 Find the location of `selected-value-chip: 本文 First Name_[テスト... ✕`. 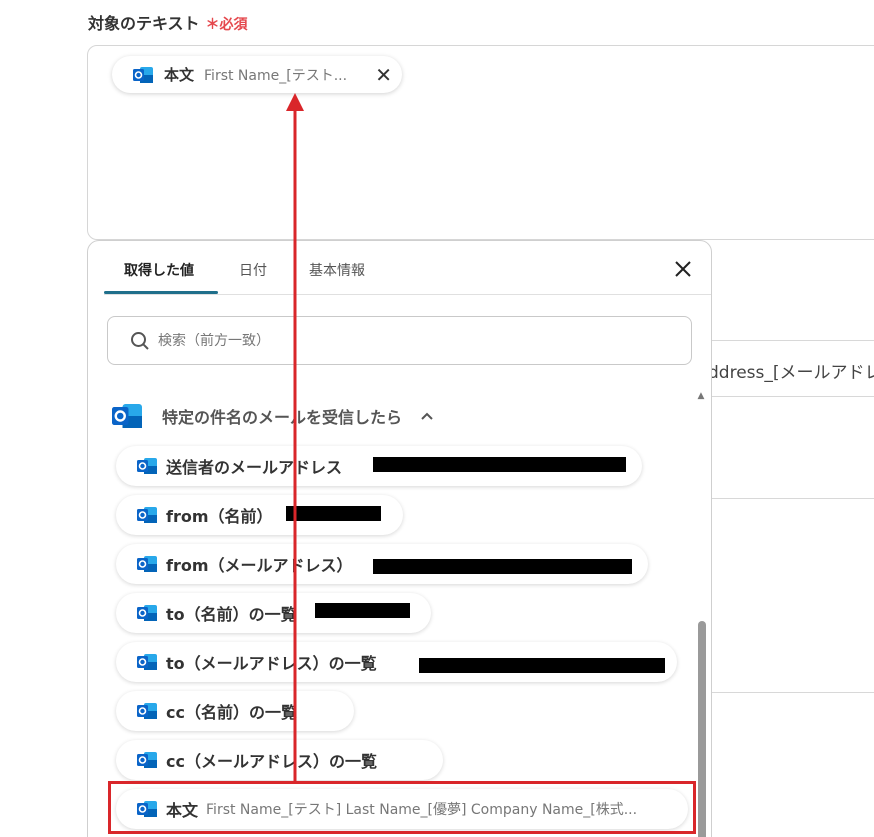

selected-value-chip: 本文 First Name_[テスト... ✕ is located at coordinates (257, 74).